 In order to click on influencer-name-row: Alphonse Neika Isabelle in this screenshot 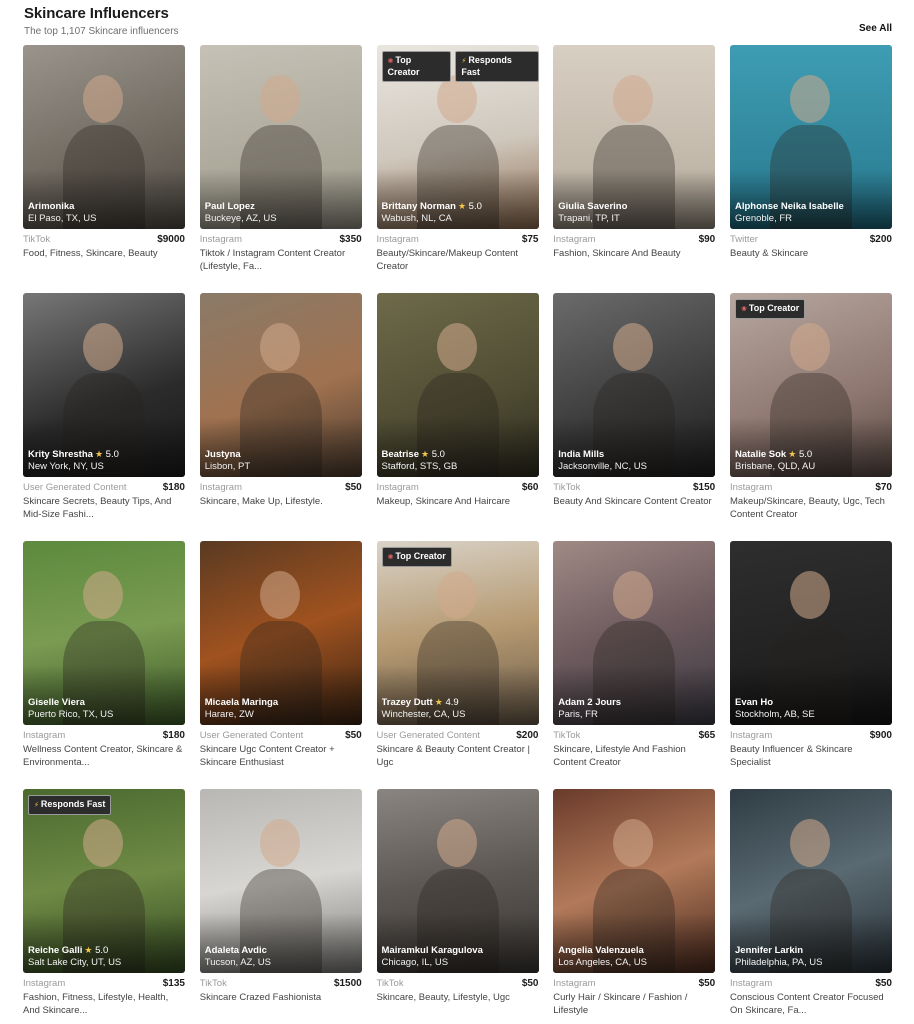, I will do `click(811, 206)`.